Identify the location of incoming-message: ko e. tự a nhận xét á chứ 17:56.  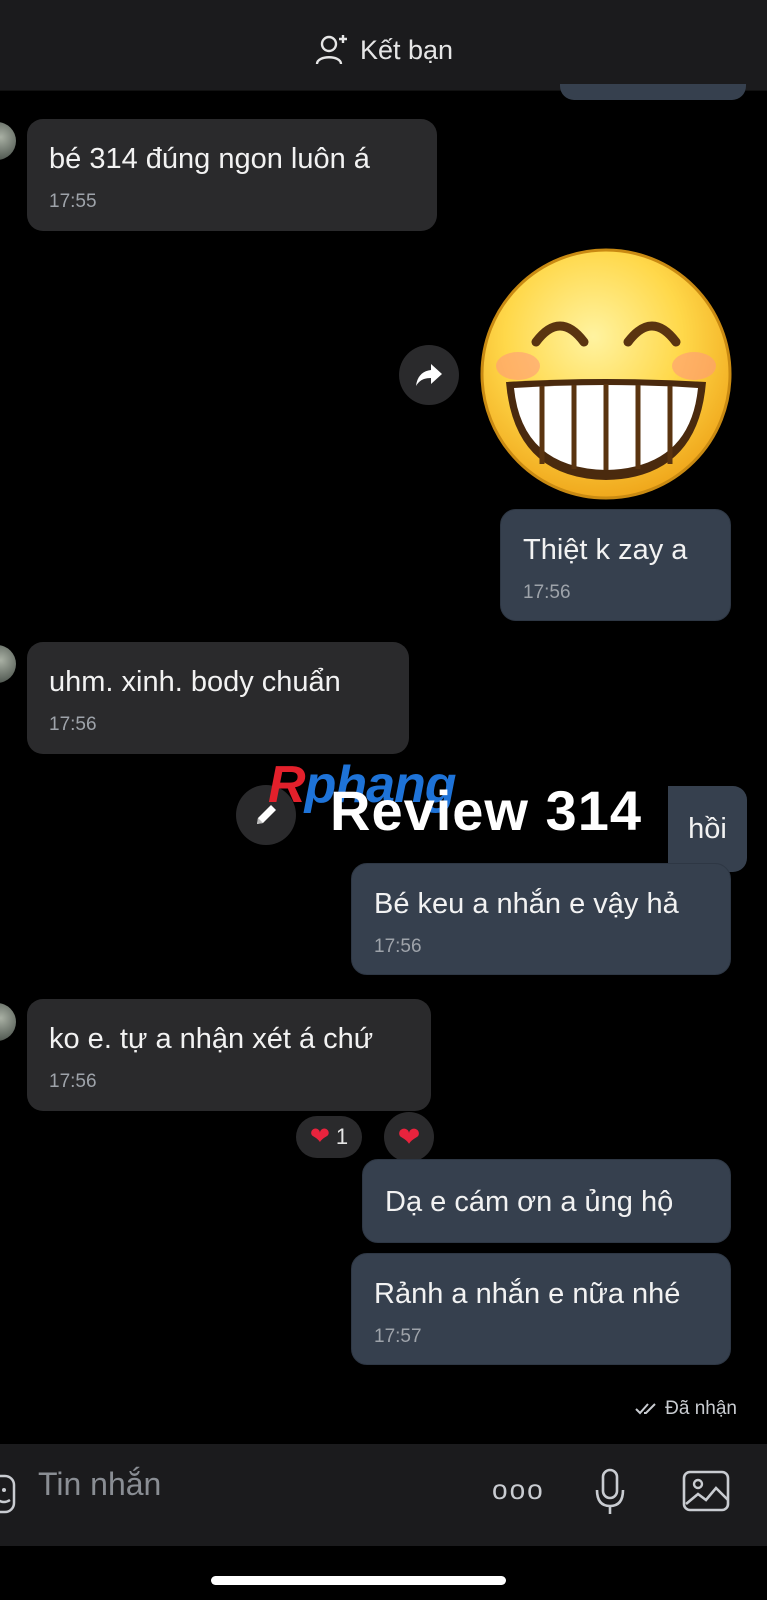
(229, 1055).